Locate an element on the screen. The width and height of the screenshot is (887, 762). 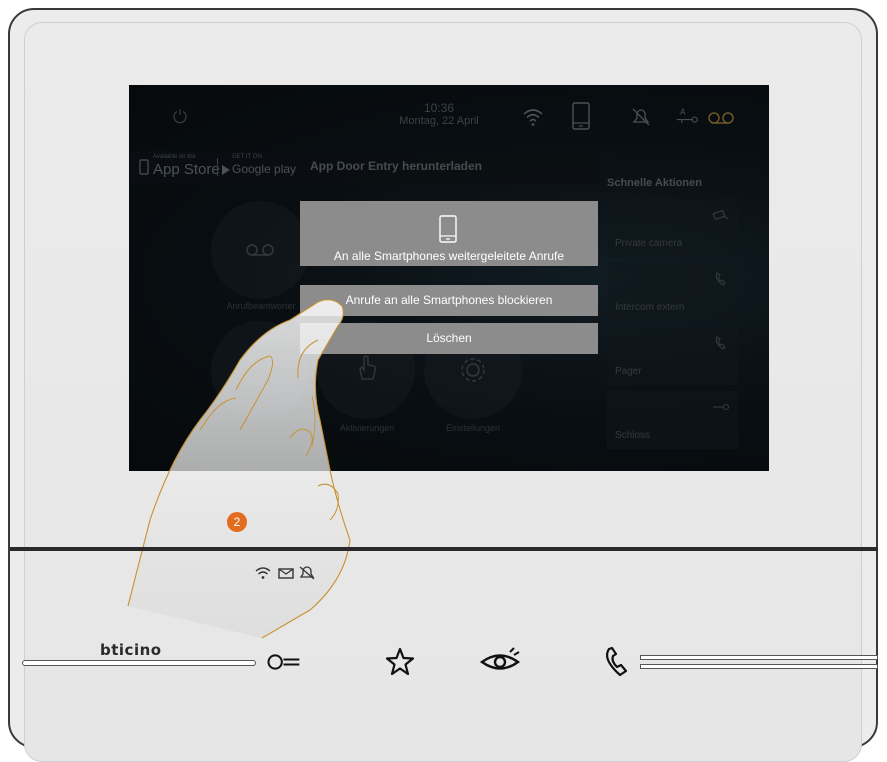
decorative-line-left is located at coordinates (139, 663).